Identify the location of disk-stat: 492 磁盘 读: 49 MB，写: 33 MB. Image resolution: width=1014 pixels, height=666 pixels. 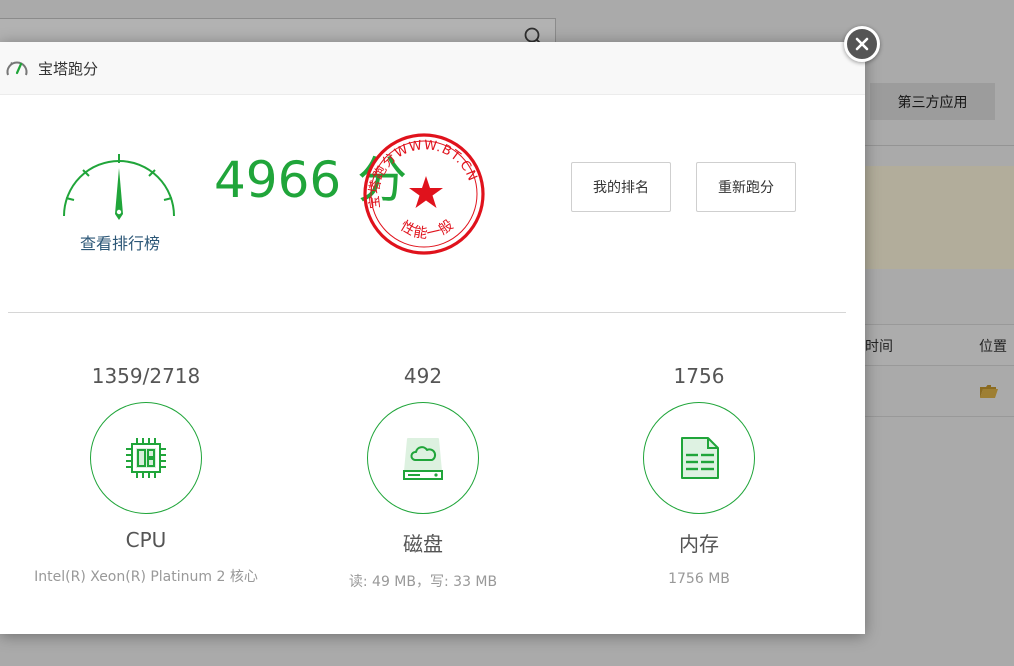
(423, 477).